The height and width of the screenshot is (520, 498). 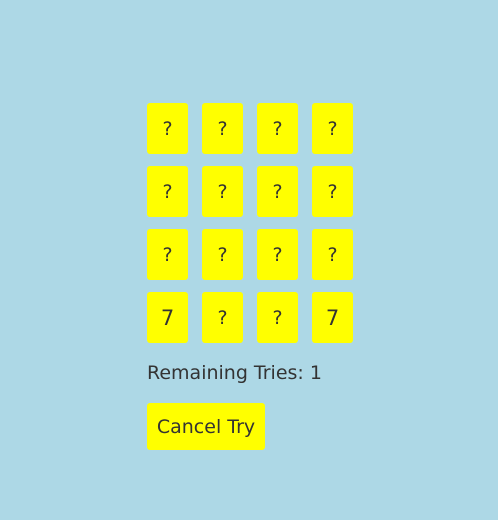 I want to click on card-8: ?, so click(x=332, y=191).